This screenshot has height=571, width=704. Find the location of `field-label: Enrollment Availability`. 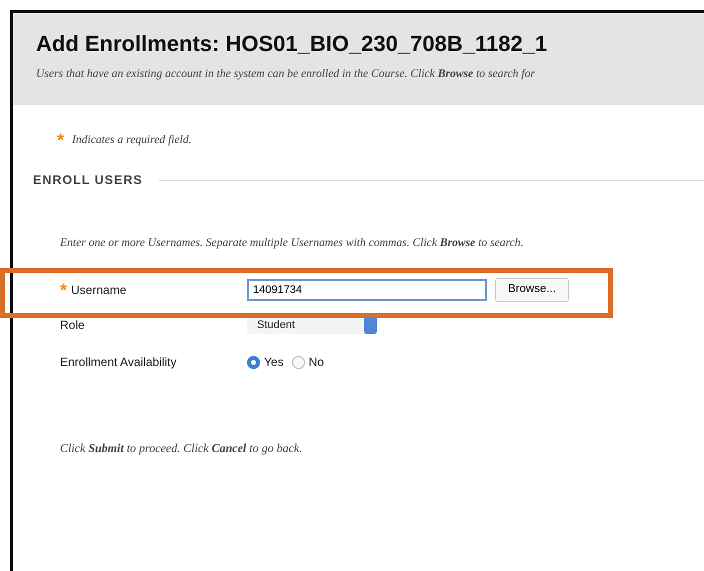

field-label: Enrollment Availability is located at coordinates (118, 363).